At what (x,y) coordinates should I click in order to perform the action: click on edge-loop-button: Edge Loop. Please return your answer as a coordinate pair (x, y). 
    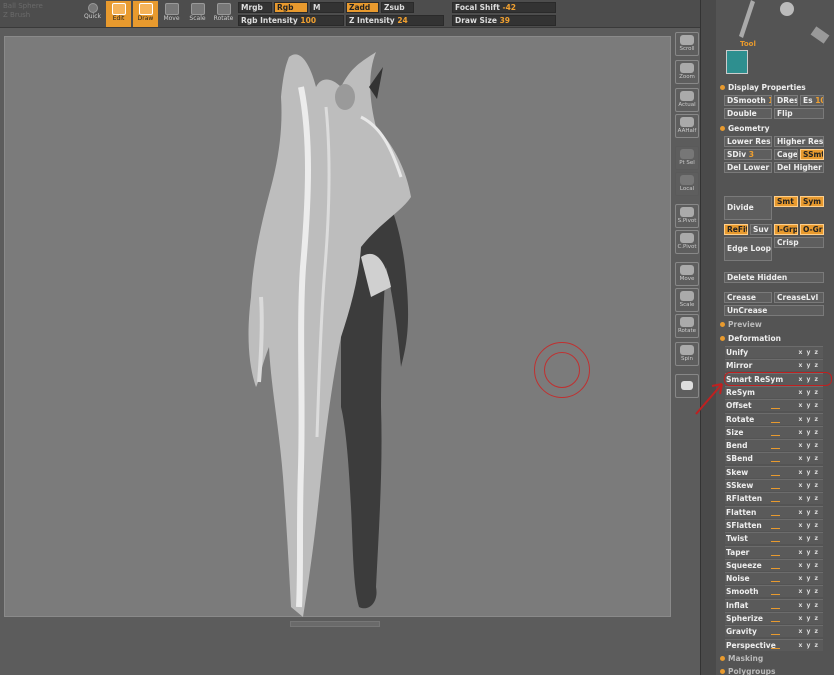
    Looking at the image, I should click on (748, 249).